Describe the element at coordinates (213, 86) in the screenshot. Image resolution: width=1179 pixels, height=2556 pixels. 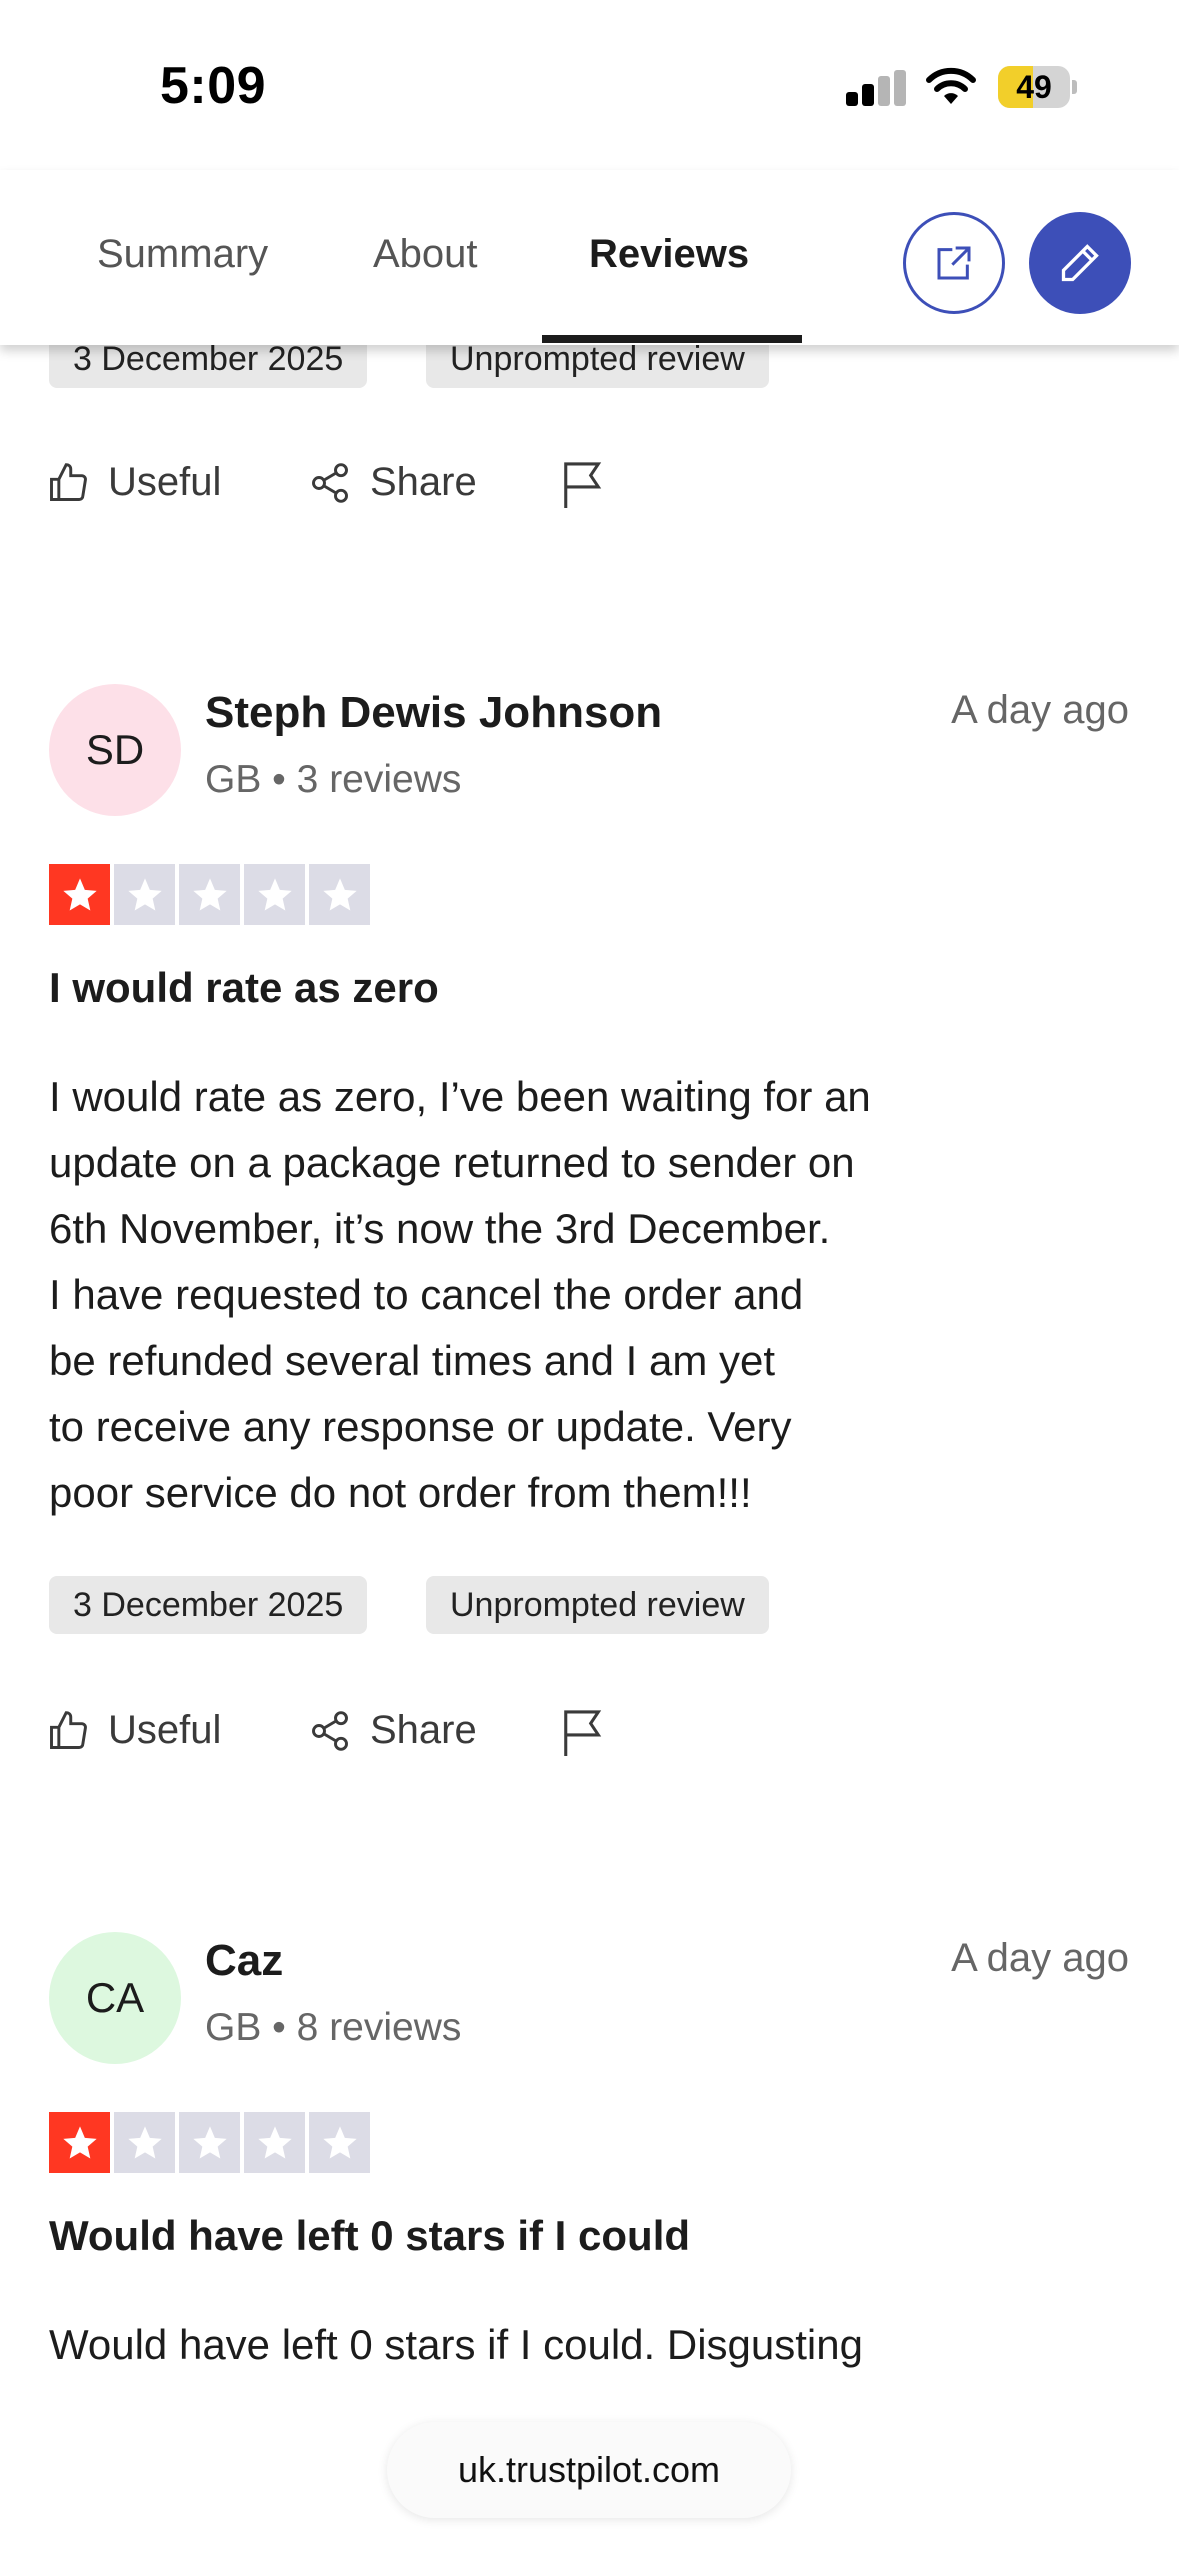
I see `status-time: 5:09` at that location.